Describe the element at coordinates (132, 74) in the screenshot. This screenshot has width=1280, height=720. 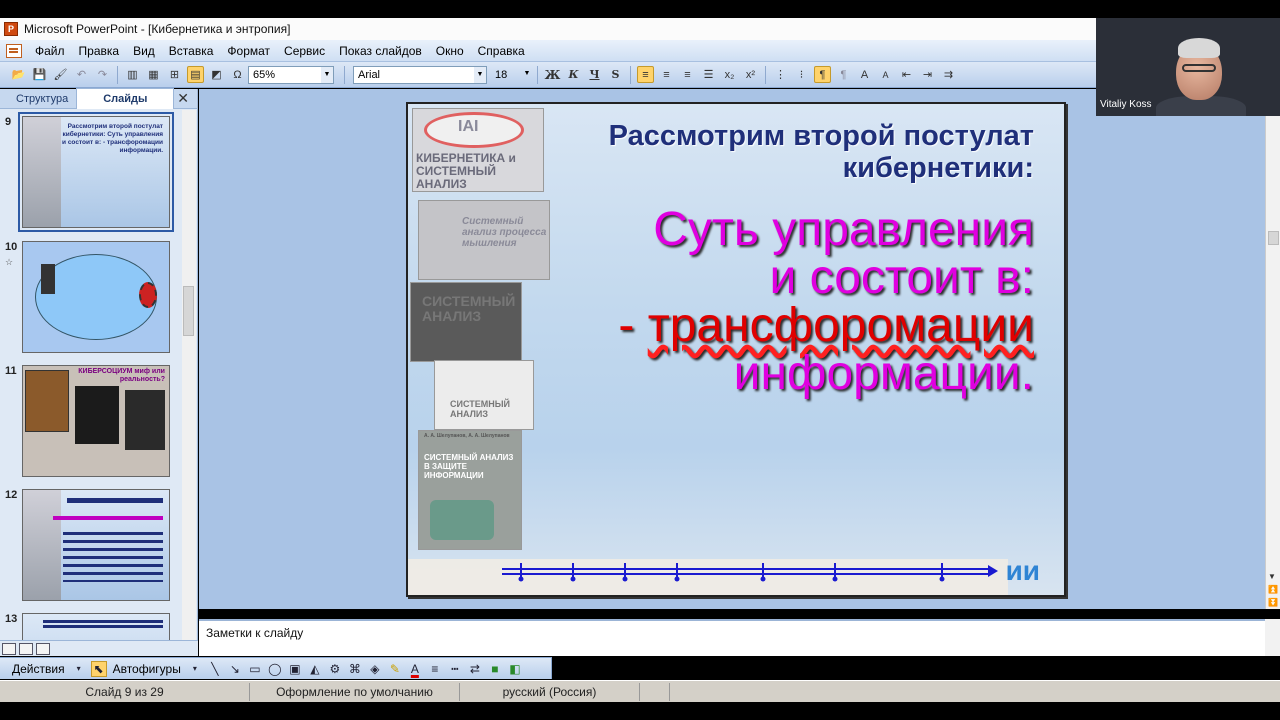
I see `insert-chart-icon: ▥` at that location.